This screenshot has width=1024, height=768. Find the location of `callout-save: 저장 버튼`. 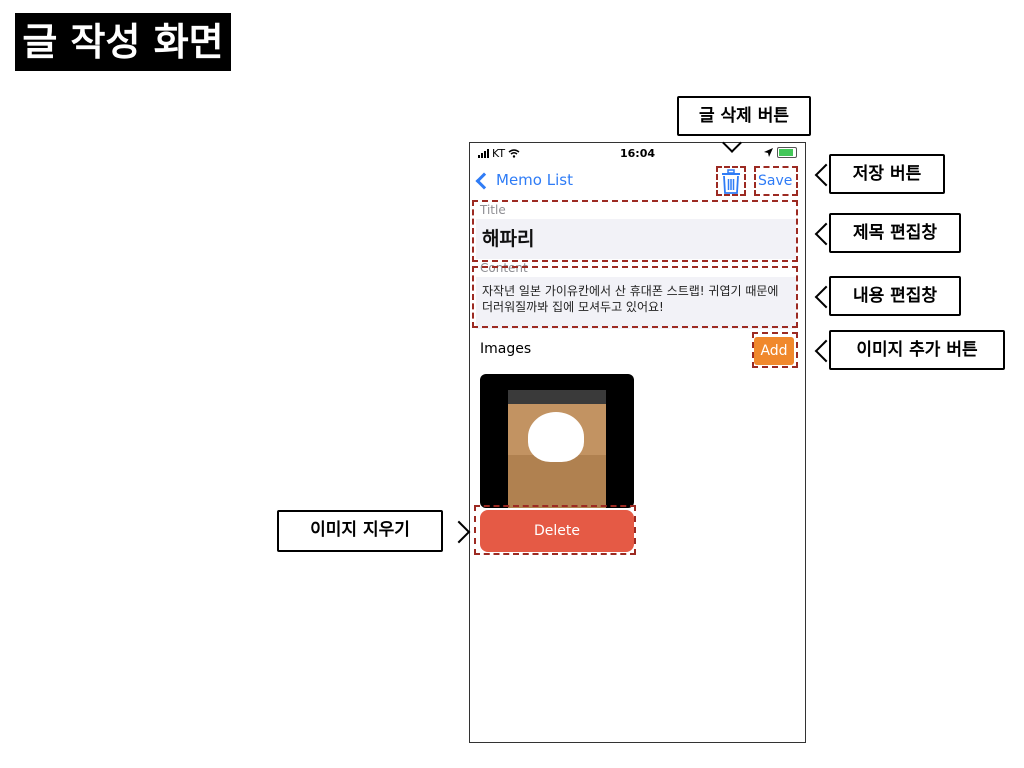

callout-save: 저장 버튼 is located at coordinates (887, 174).